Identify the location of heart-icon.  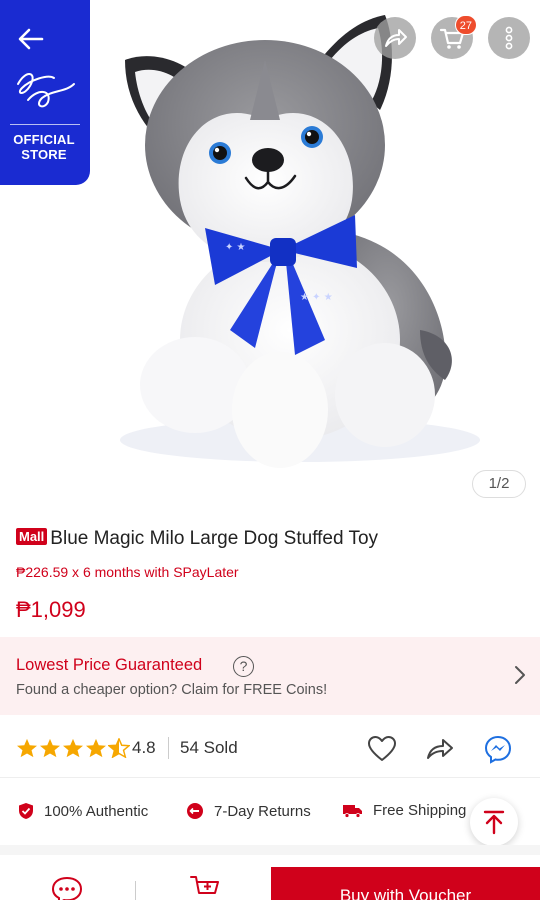
(382, 748).